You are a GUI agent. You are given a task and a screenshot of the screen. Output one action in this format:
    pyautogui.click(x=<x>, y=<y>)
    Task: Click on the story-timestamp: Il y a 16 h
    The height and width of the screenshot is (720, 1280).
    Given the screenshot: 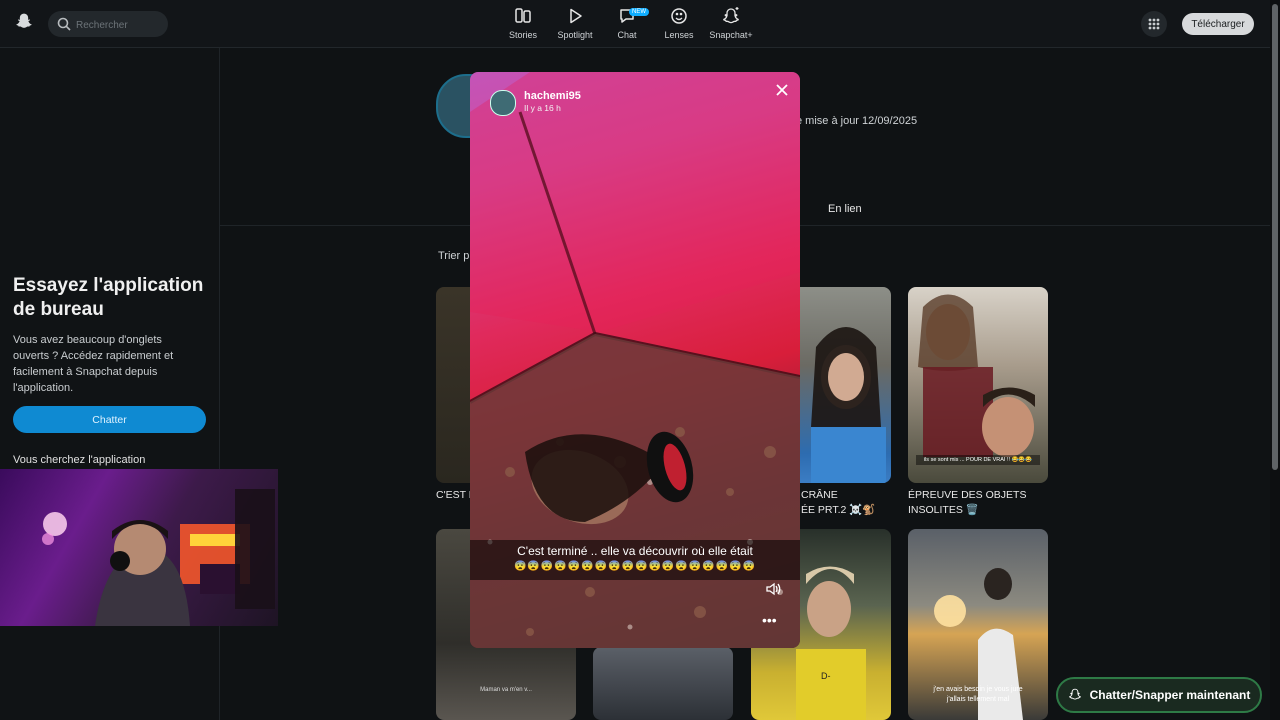 What is the action you would take?
    pyautogui.click(x=542, y=108)
    